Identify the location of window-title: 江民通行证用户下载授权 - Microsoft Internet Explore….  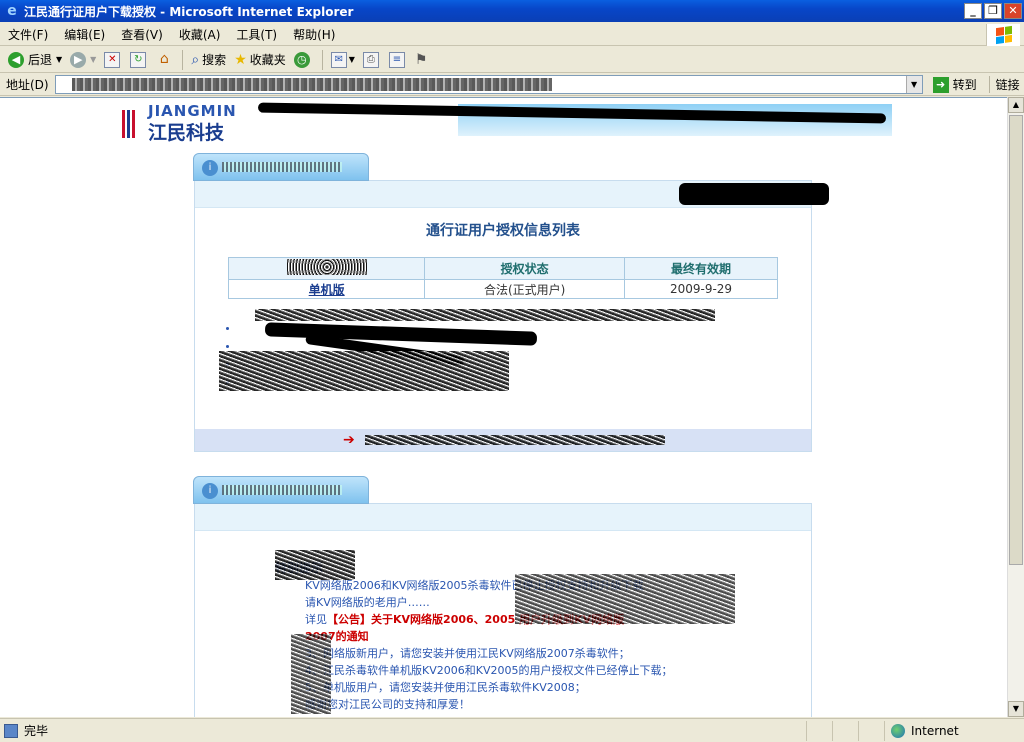
(189, 11).